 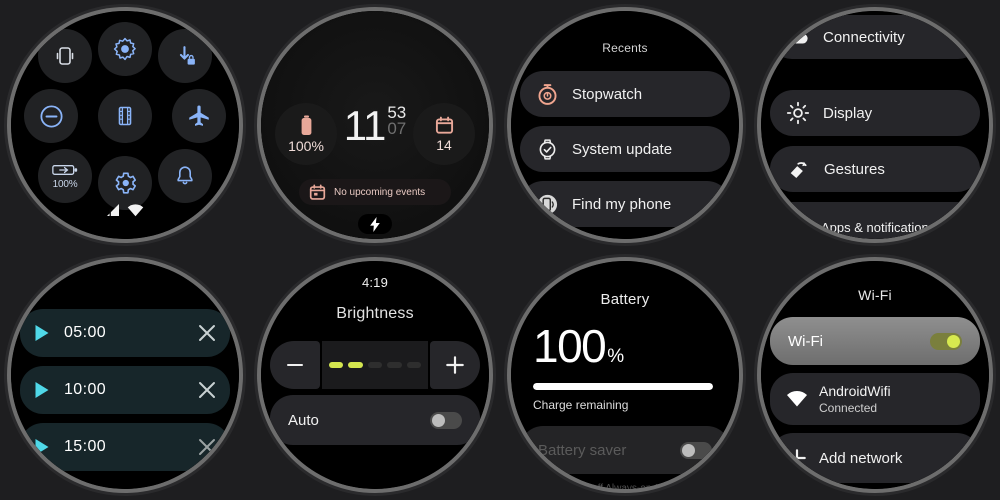 I want to click on qs-tile-battery-label: 100%, so click(x=65, y=184).